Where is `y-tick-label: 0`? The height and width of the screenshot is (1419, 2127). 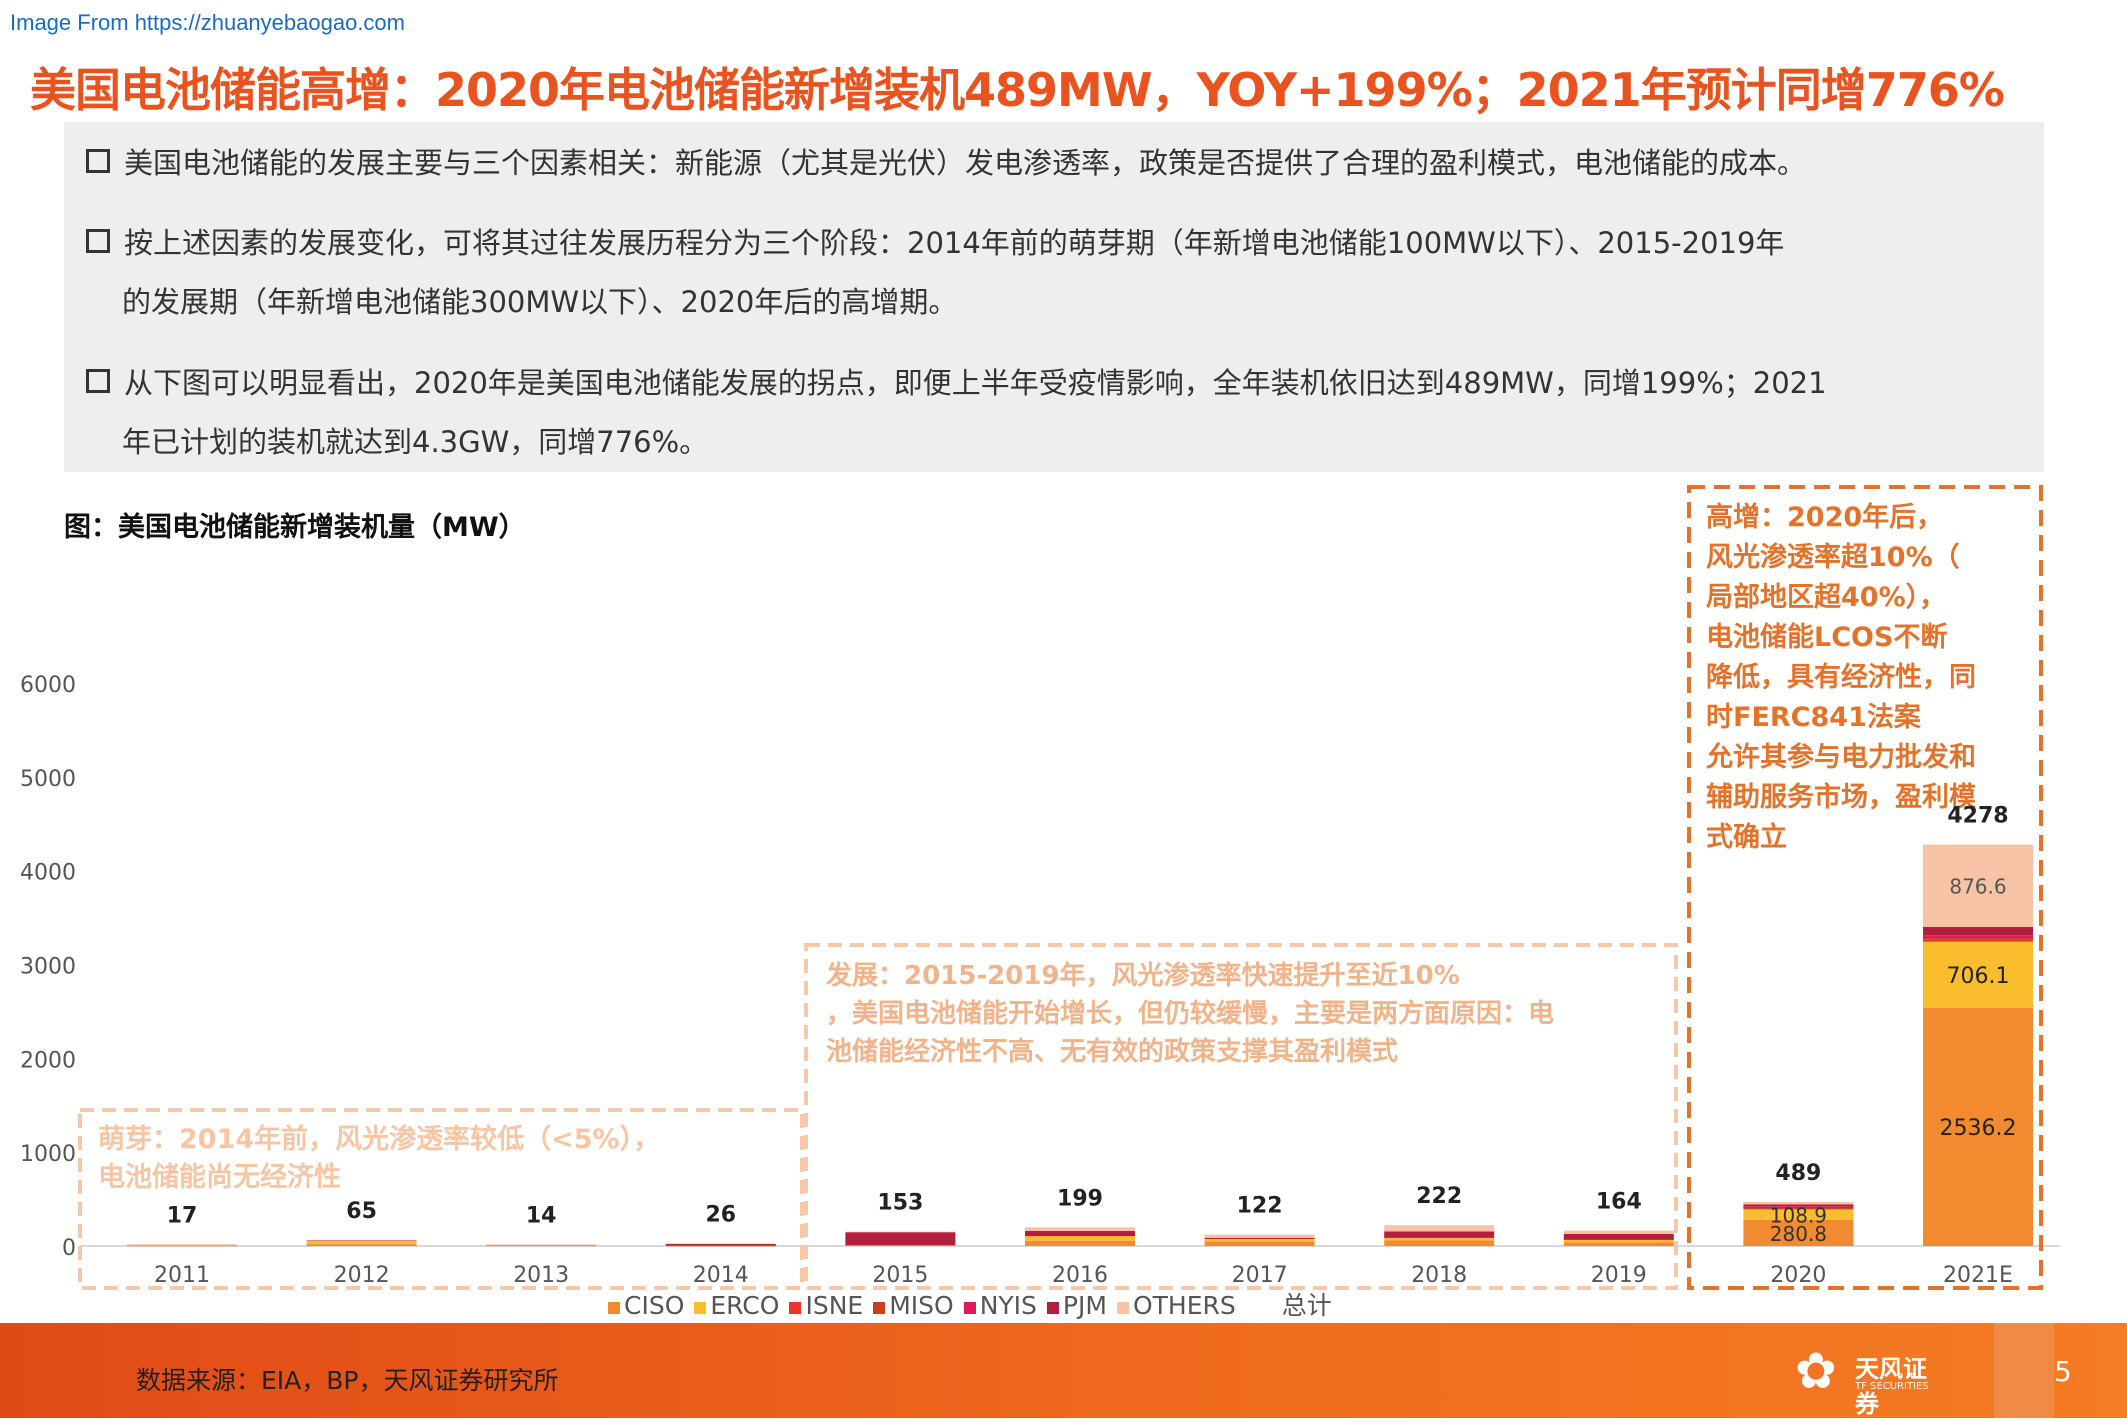 y-tick-label: 0 is located at coordinates (69, 1248).